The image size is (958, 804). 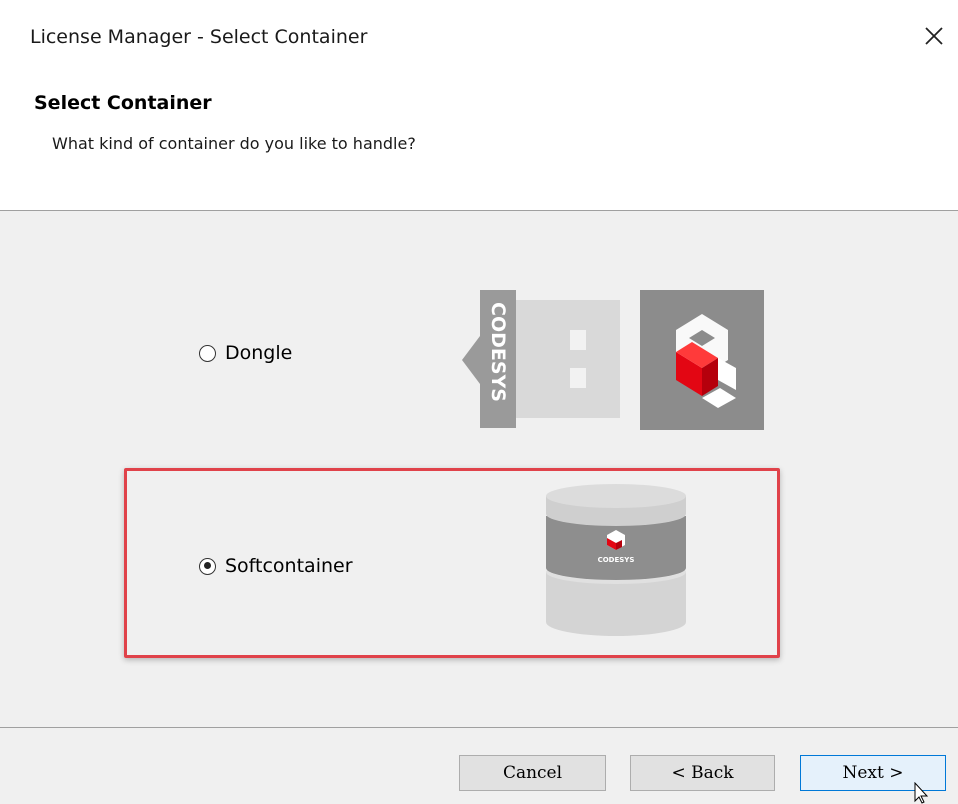 I want to click on page-title: Select Container, so click(x=123, y=103).